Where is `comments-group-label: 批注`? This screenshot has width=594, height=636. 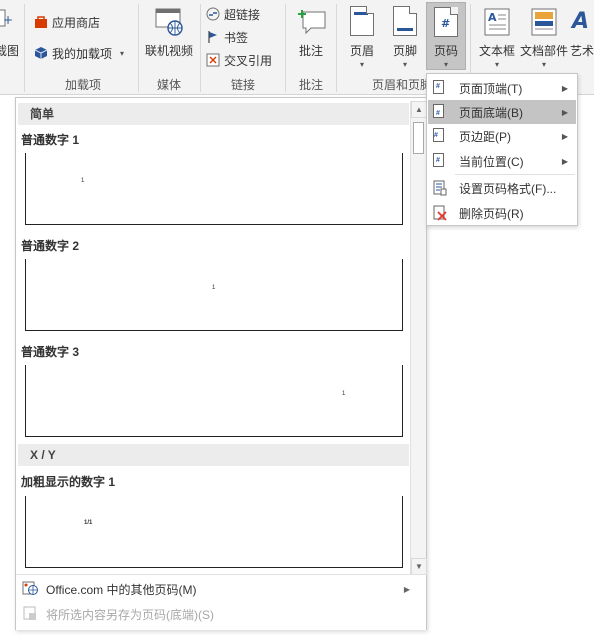 comments-group-label: 批注 is located at coordinates (310, 85).